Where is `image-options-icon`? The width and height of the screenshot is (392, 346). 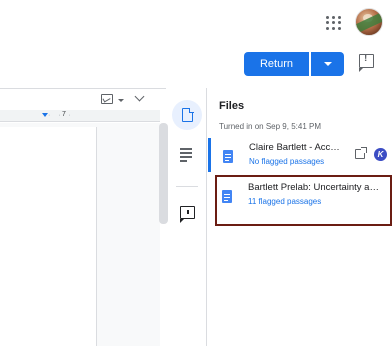
image-options-icon is located at coordinates (107, 99).